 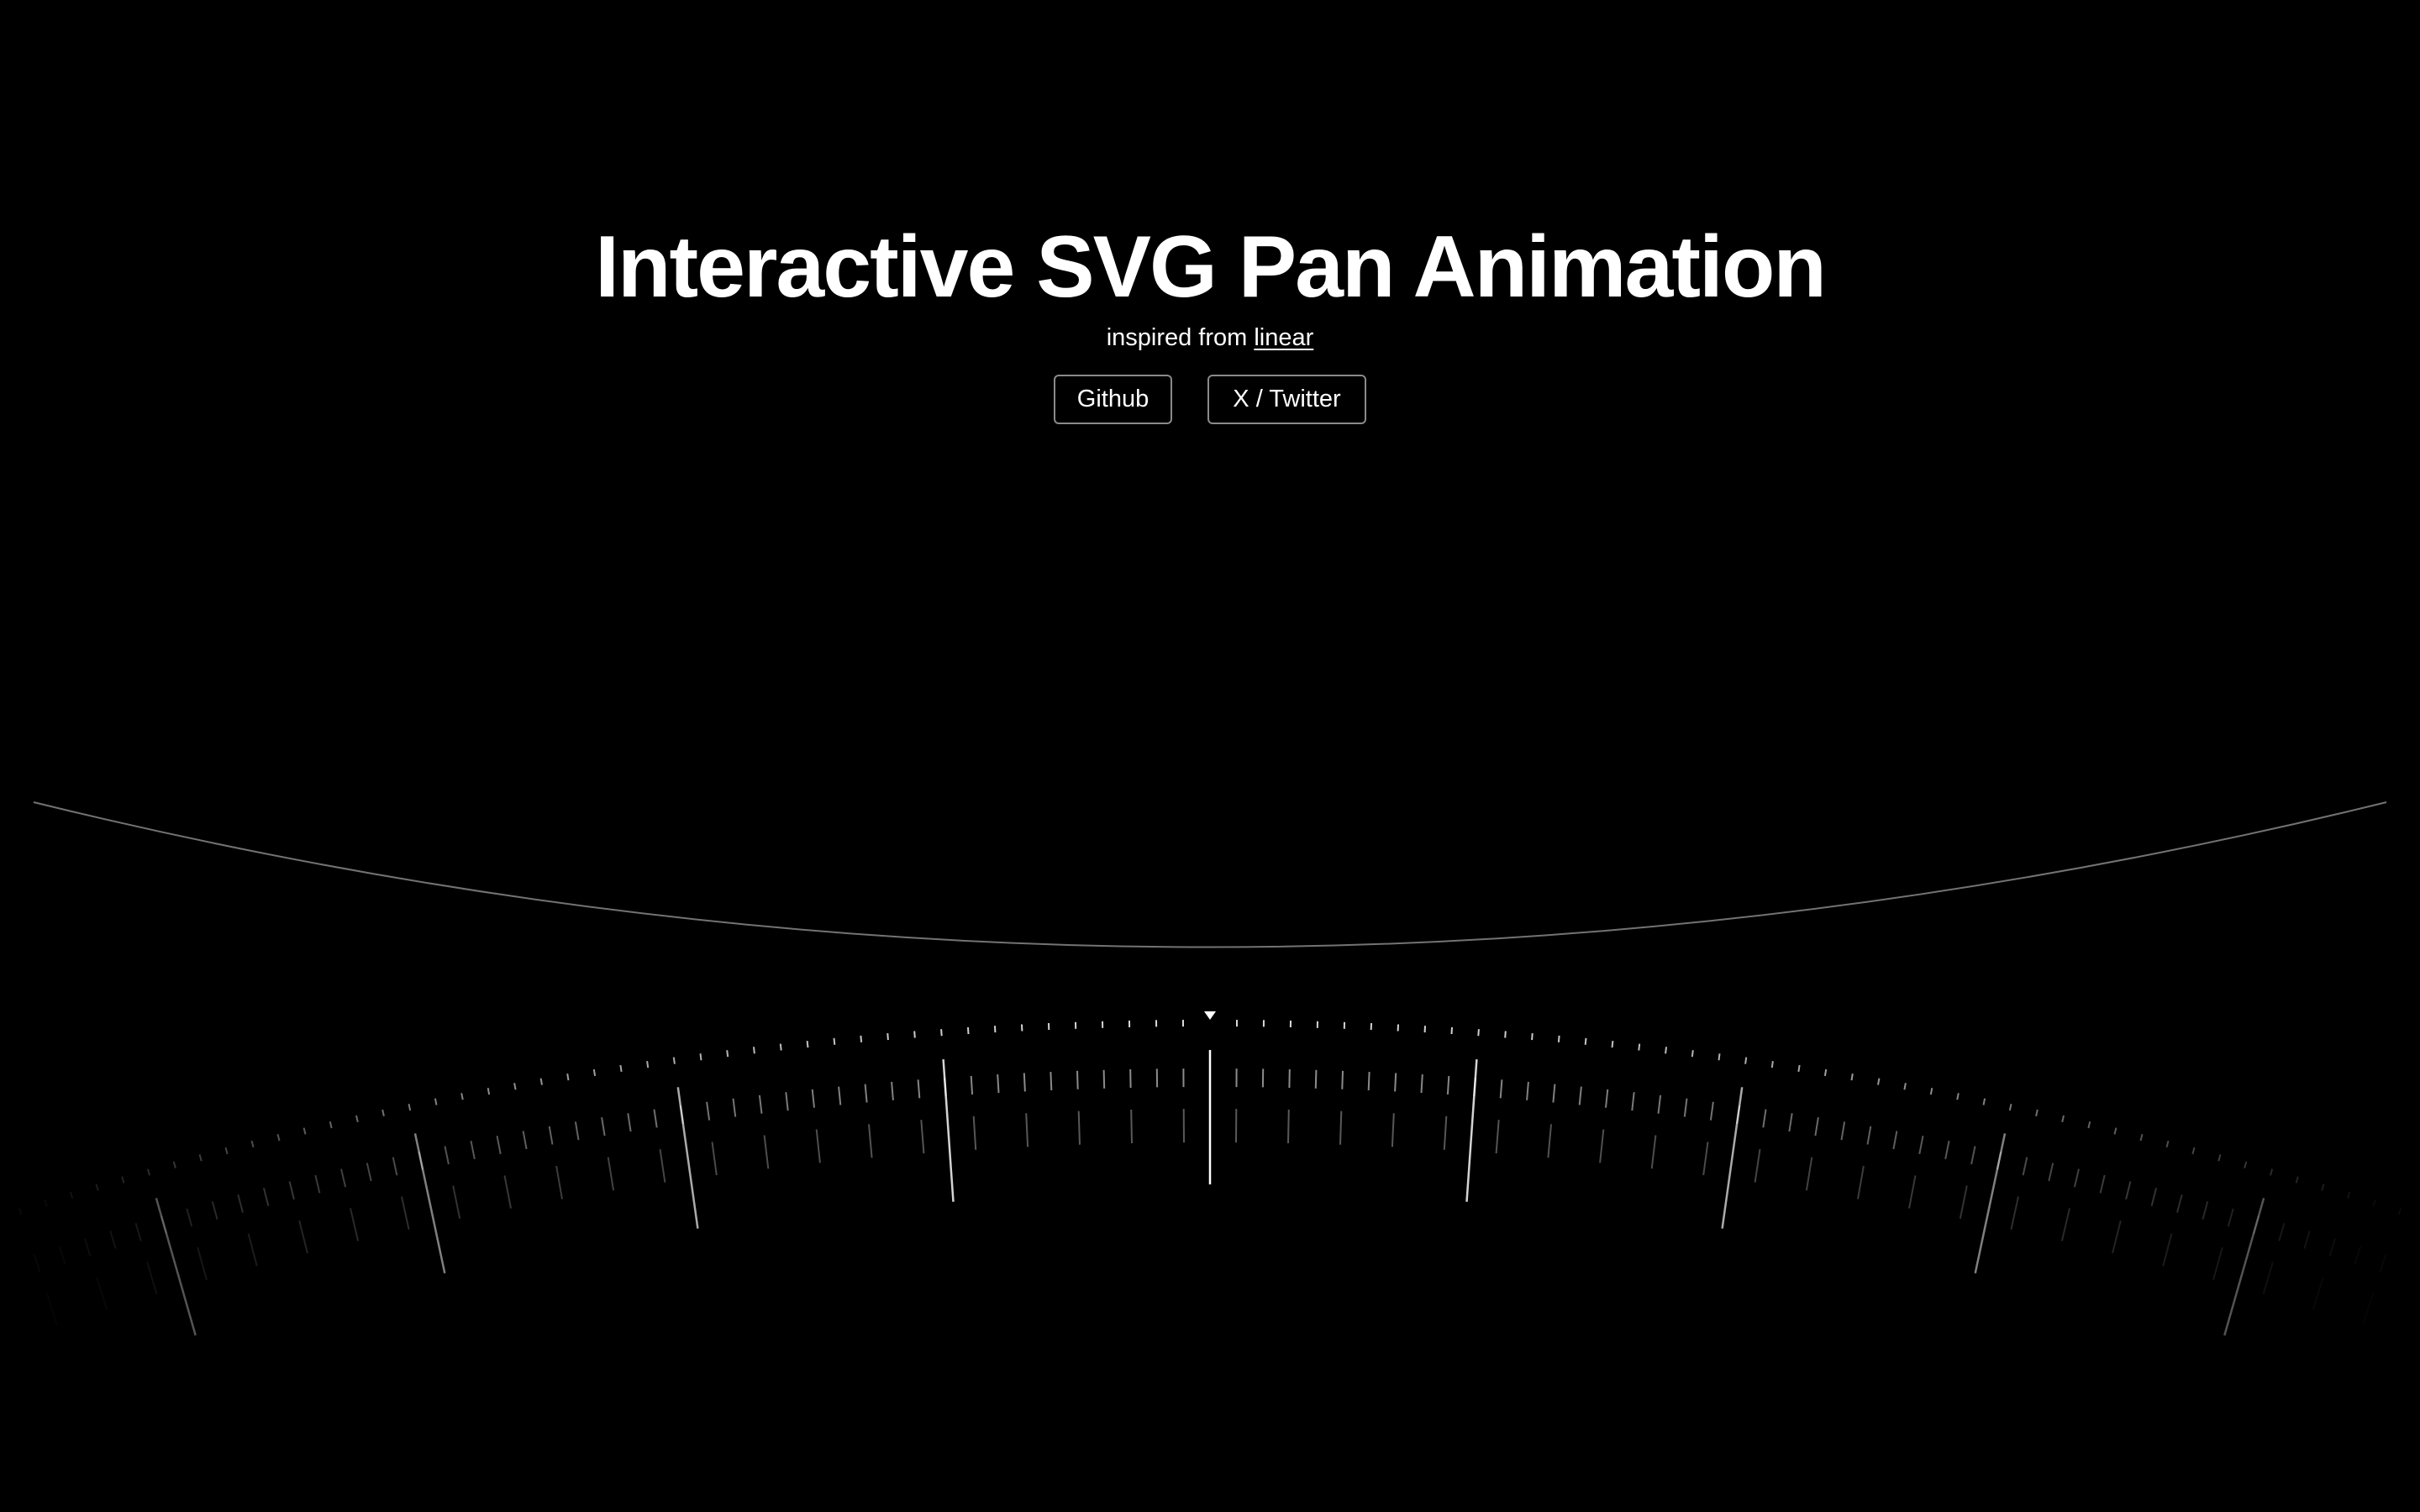 I want to click on twitter-button: X / Twitter, so click(x=1286, y=399).